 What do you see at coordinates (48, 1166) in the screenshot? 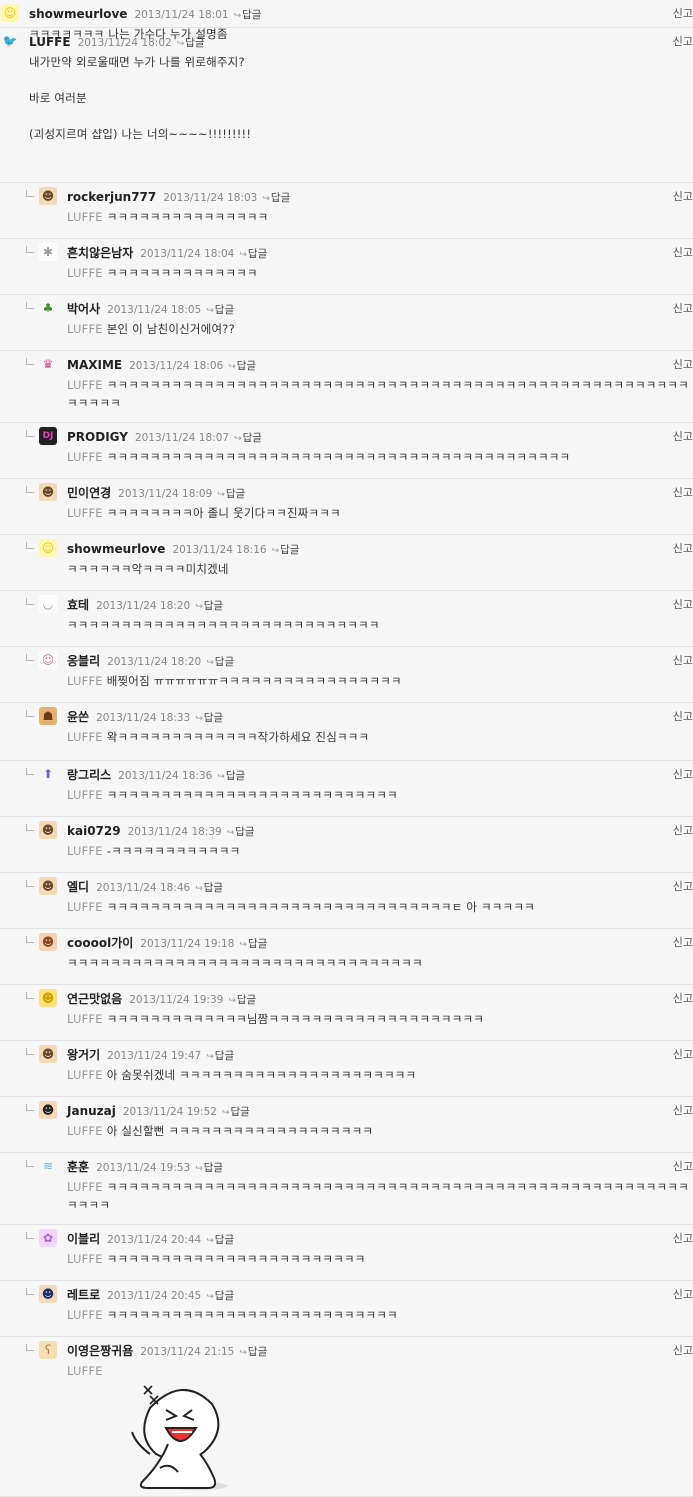
I see `wind-icon: ≋` at bounding box center [48, 1166].